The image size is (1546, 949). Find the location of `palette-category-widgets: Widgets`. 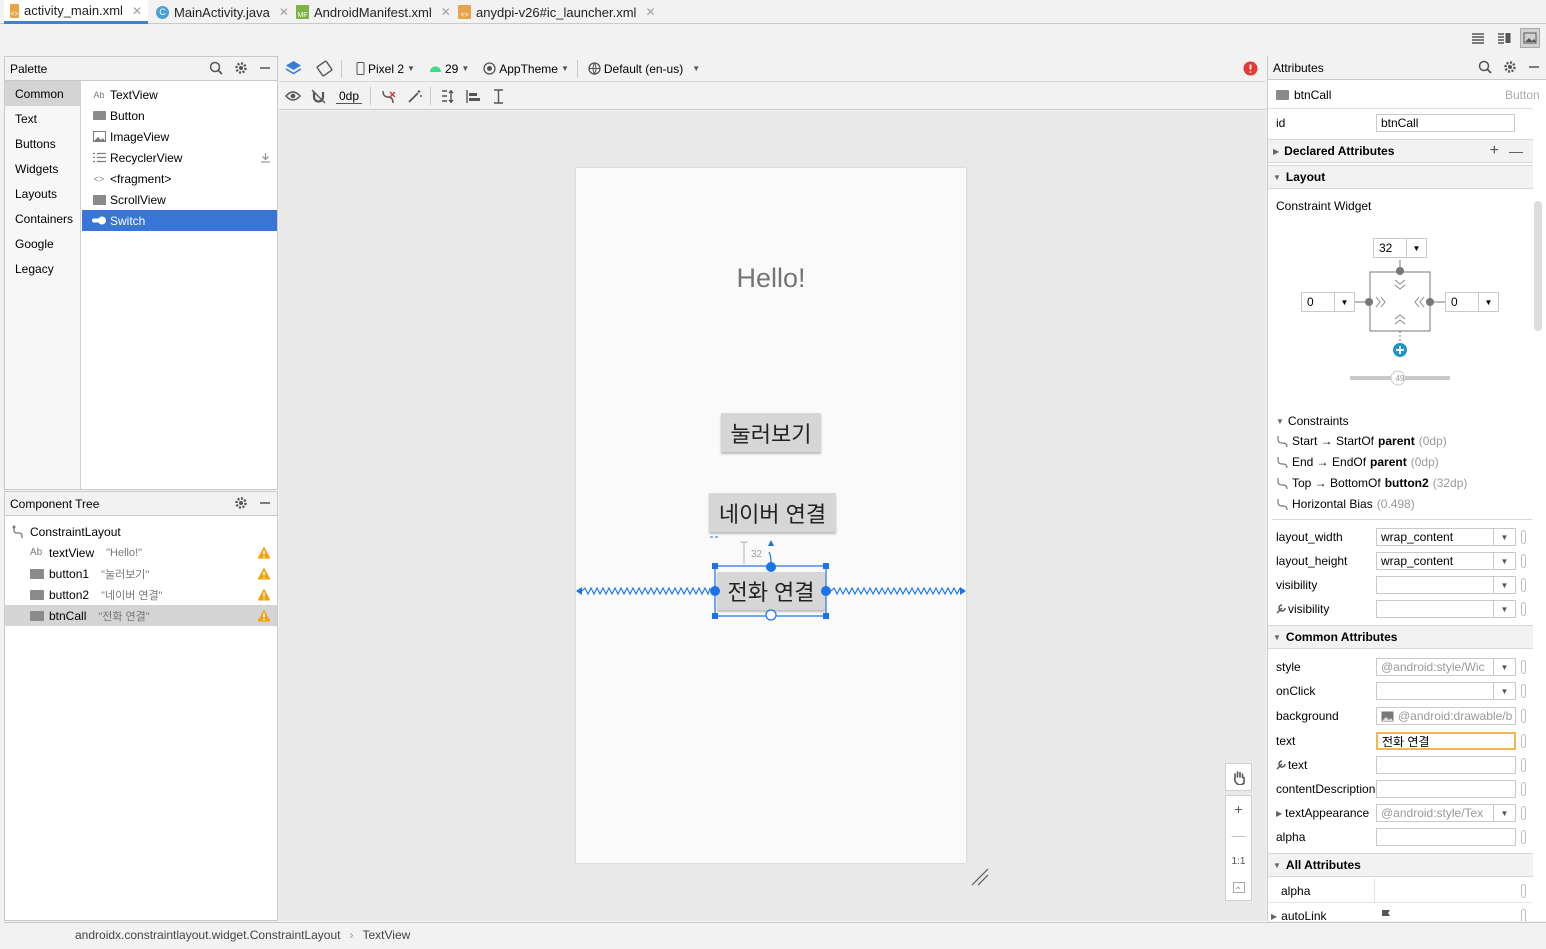

palette-category-widgets: Widgets is located at coordinates (42, 168).